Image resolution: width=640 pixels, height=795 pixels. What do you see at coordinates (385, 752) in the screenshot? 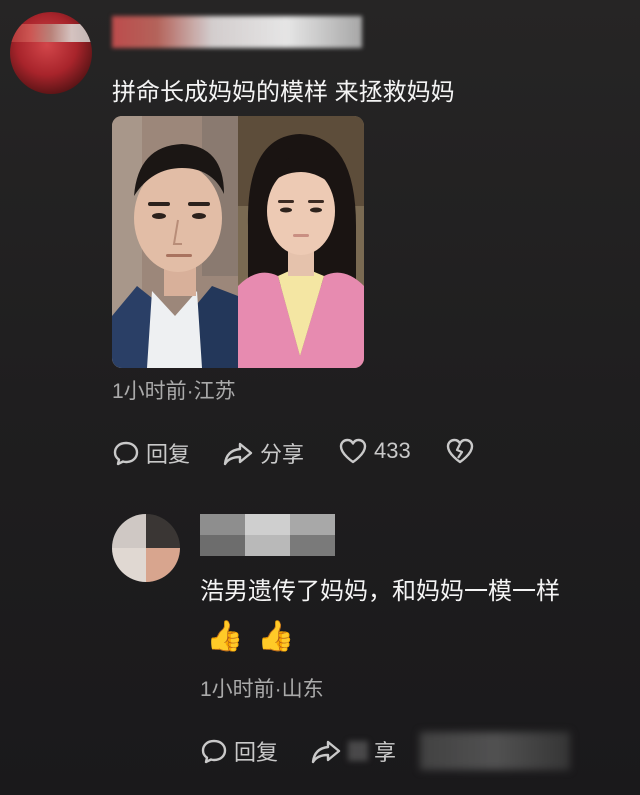
I see `share-label: 享` at bounding box center [385, 752].